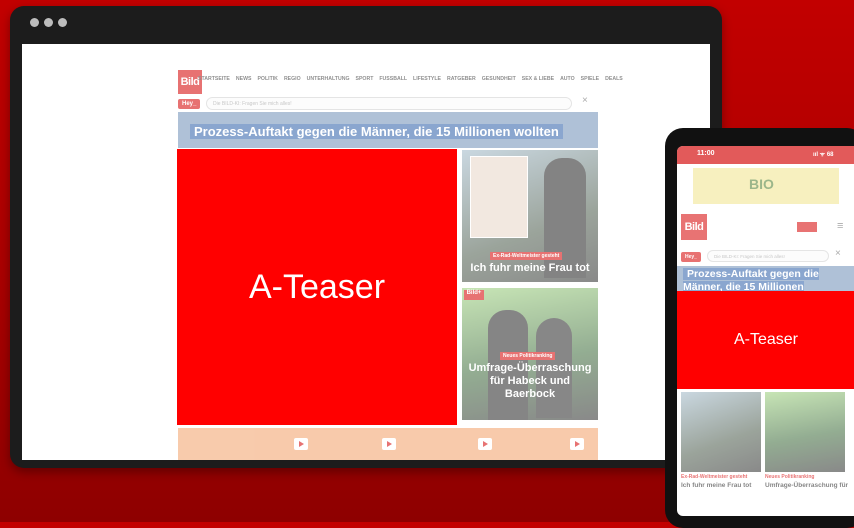  Describe the element at coordinates (567, 79) in the screenshot. I see `nav-item: AUTO` at that location.